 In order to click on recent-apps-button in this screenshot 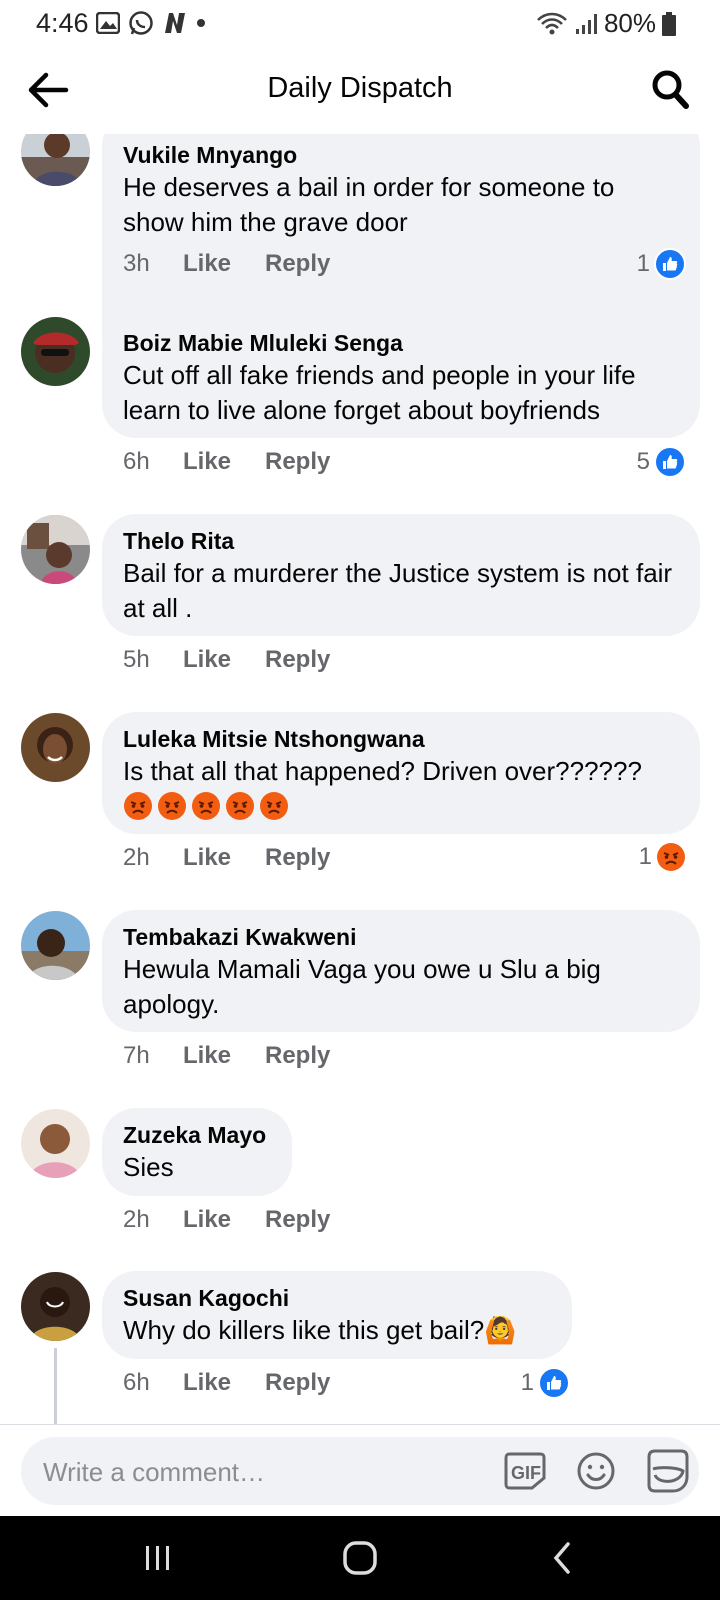, I will do `click(158, 1558)`.